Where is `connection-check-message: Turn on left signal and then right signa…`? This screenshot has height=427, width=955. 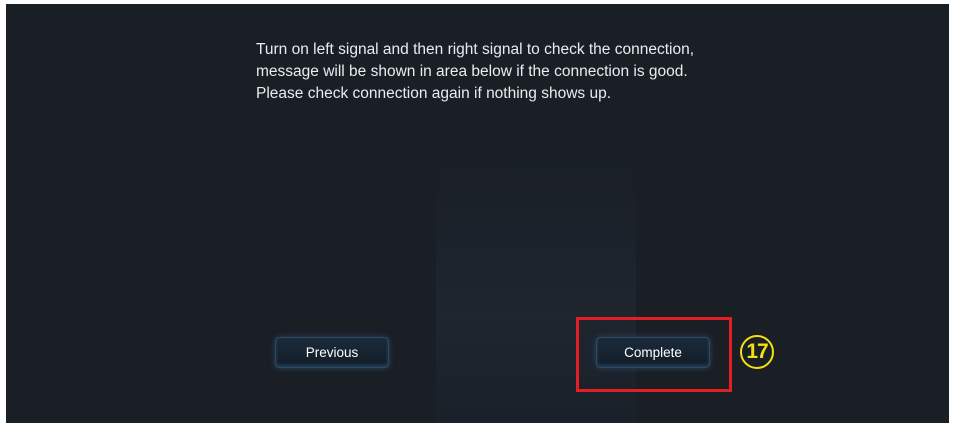 connection-check-message: Turn on left signal and then right signa… is located at coordinates (536, 72).